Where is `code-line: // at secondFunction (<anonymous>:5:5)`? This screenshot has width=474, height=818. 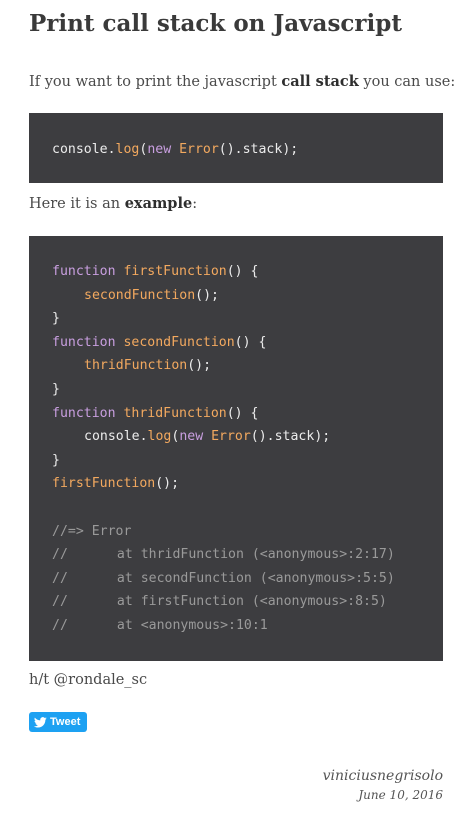
code-line: // at secondFunction (<anonymous>:5:5) is located at coordinates (247, 579).